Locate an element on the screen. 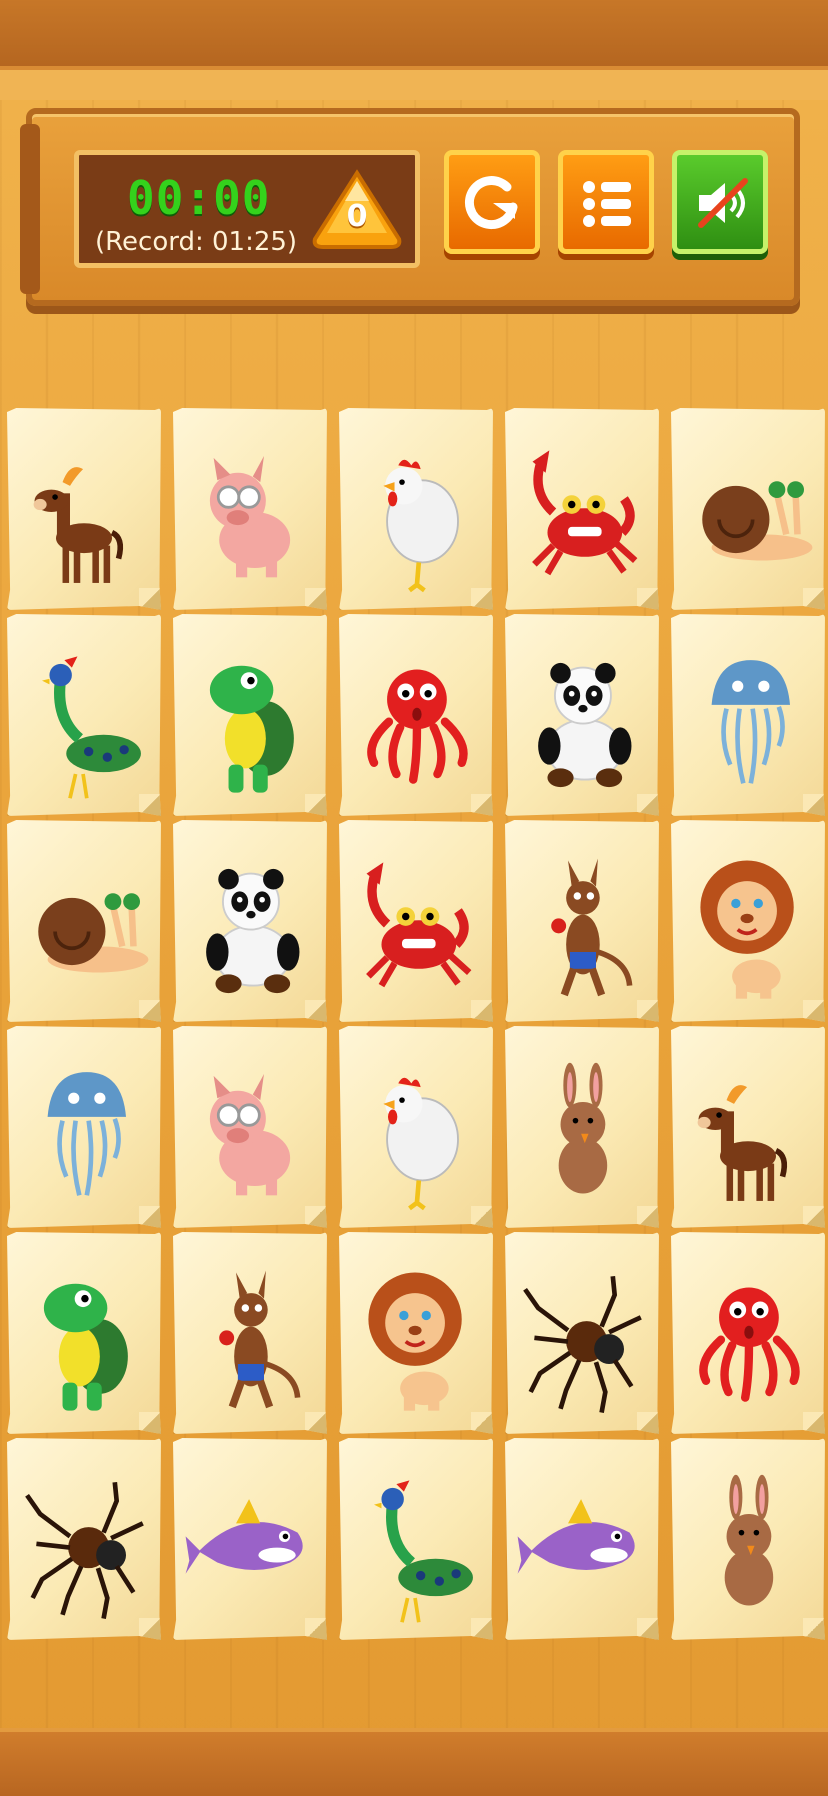 This screenshot has width=828, height=1796. restart-icon is located at coordinates (491, 203).